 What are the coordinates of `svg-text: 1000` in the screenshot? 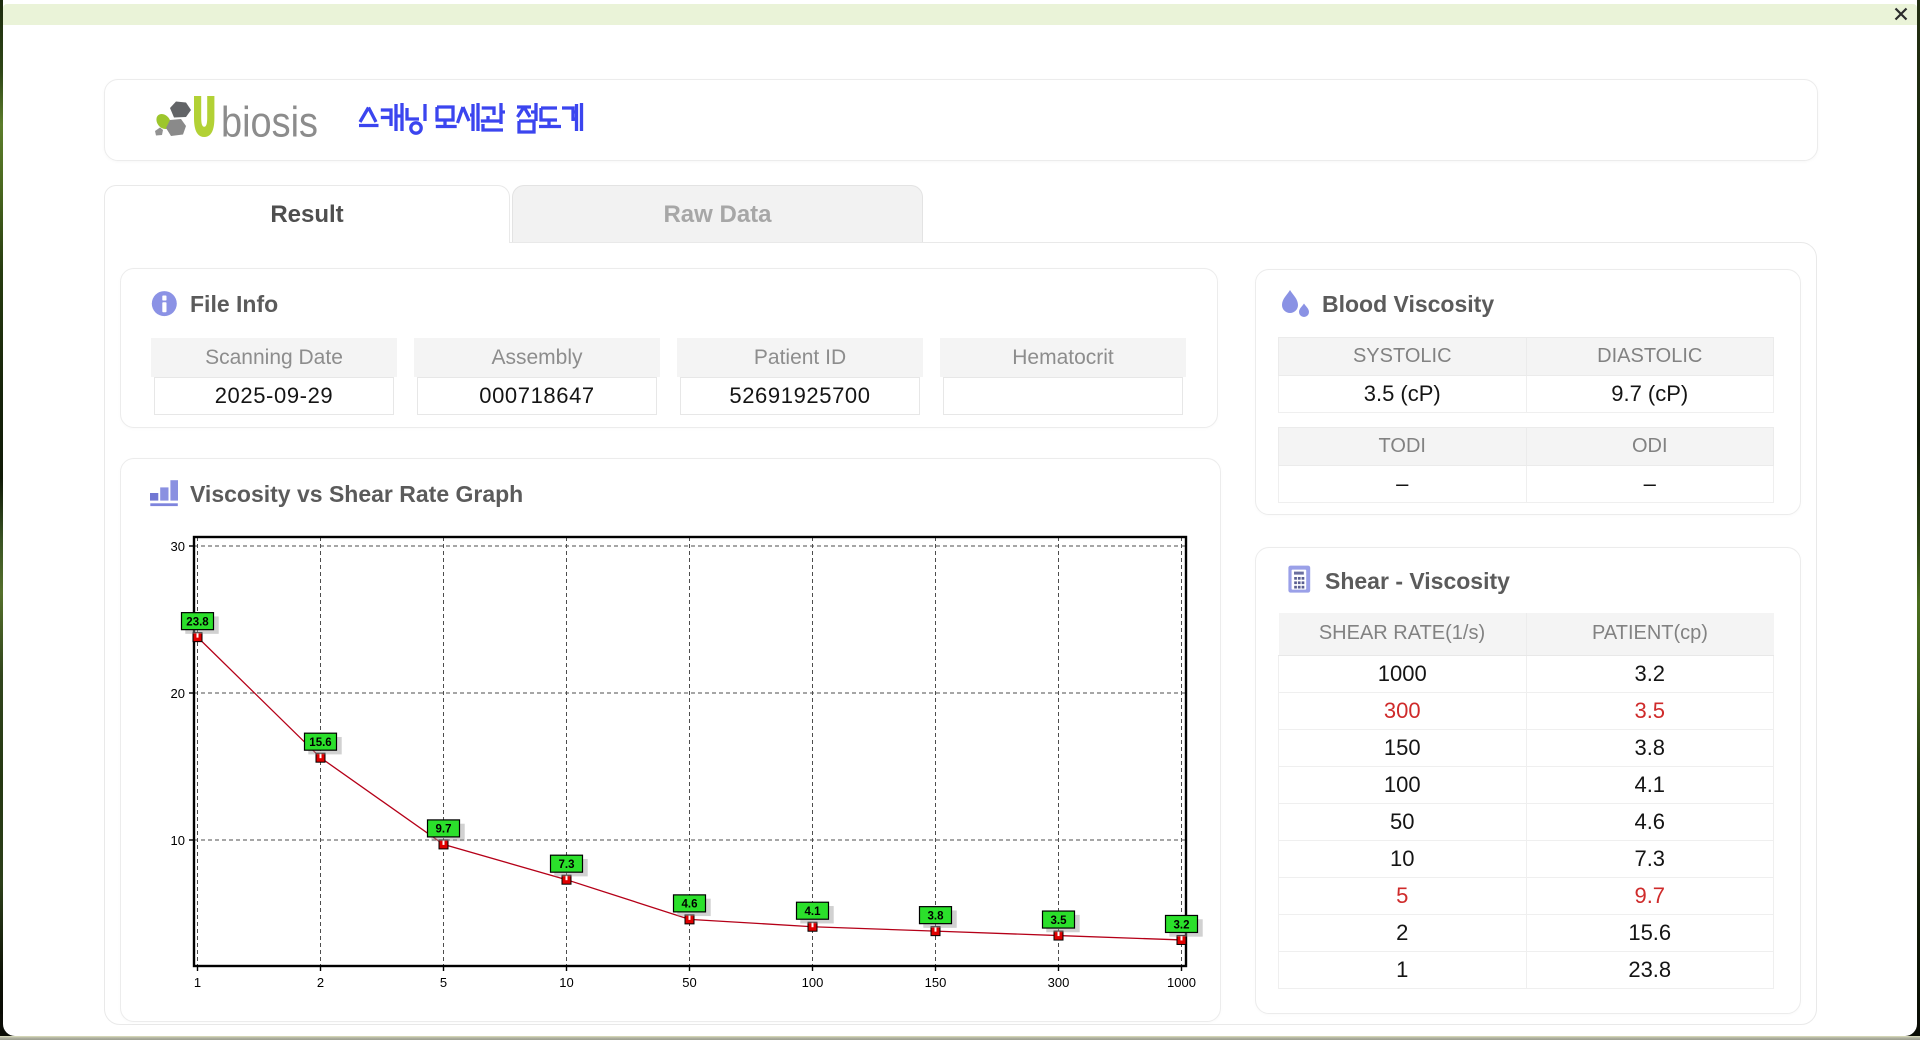 It's located at (1181, 982).